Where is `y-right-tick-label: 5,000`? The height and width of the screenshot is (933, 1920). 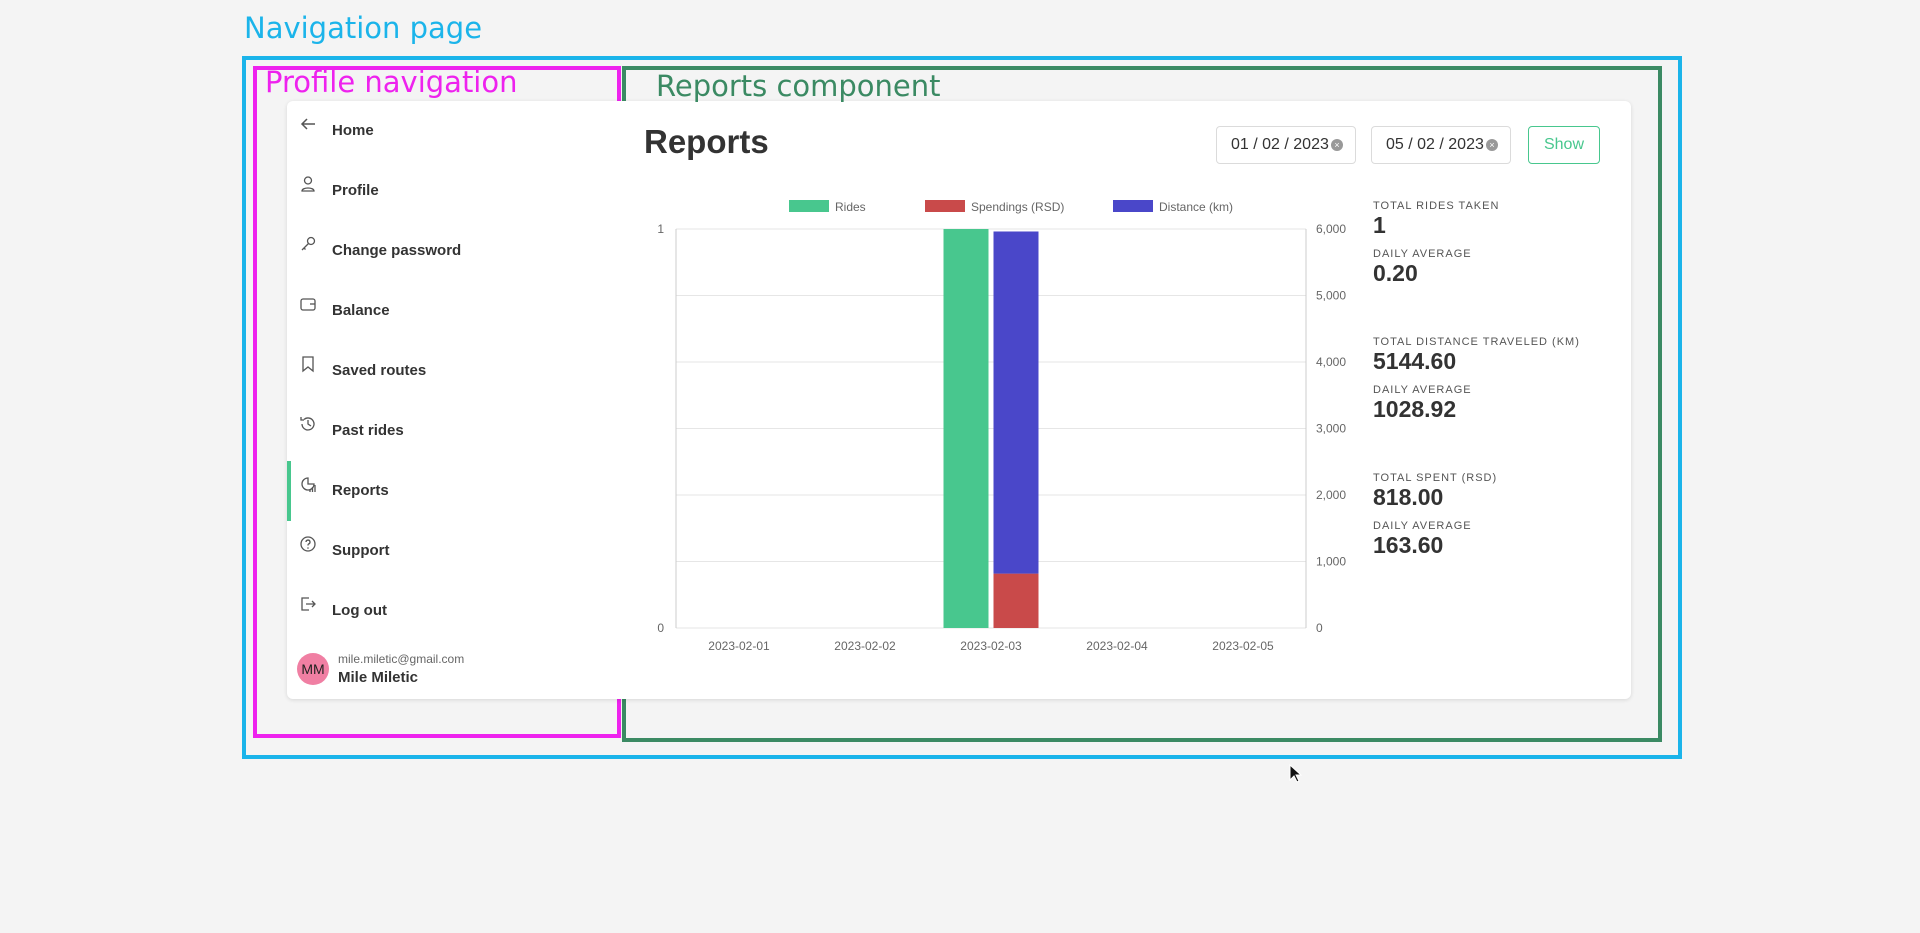 y-right-tick-label: 5,000 is located at coordinates (1331, 296).